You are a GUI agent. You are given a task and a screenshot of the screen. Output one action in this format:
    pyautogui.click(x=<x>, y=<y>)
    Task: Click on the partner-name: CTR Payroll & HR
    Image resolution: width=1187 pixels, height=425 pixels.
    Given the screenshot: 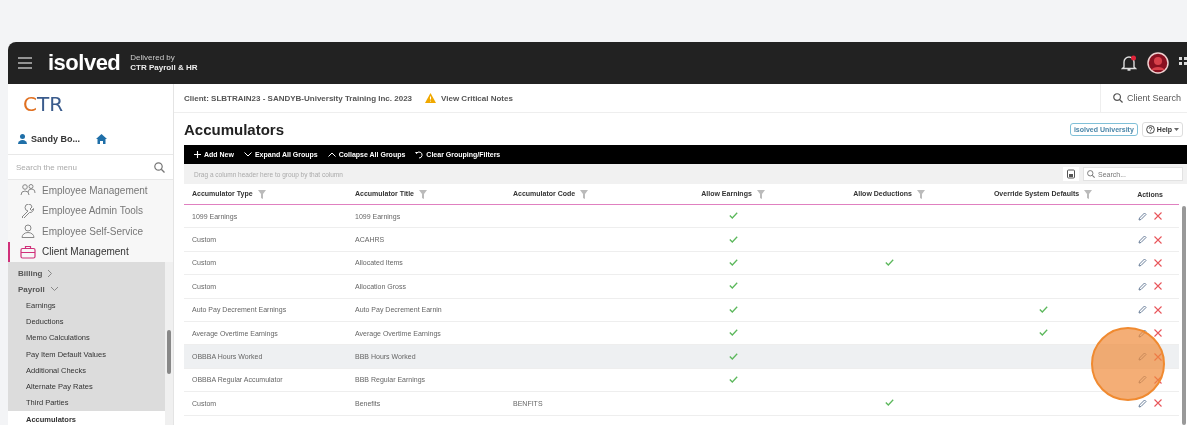 What is the action you would take?
    pyautogui.click(x=164, y=68)
    